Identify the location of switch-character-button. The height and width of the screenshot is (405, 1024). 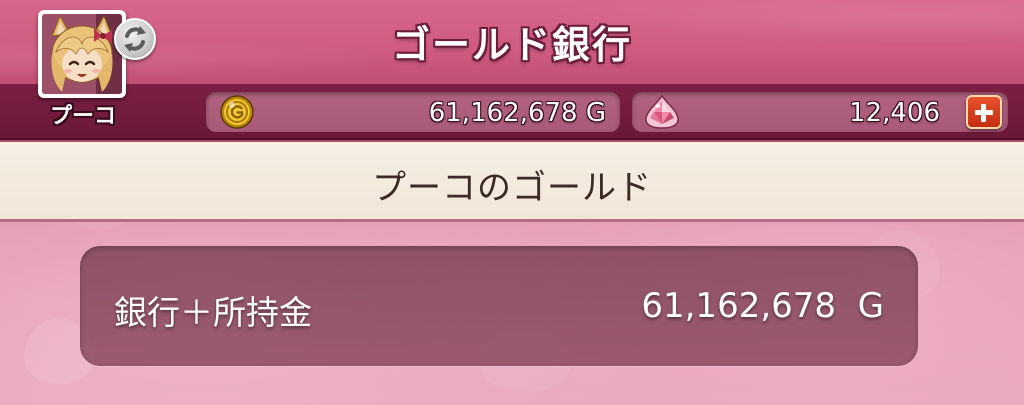
(135, 39).